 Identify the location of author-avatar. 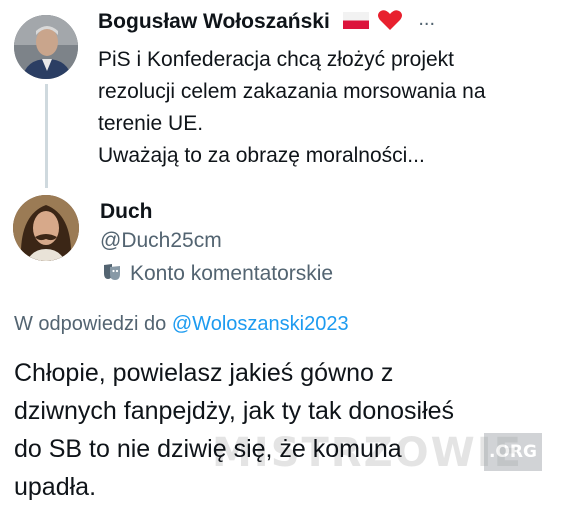
(46, 47).